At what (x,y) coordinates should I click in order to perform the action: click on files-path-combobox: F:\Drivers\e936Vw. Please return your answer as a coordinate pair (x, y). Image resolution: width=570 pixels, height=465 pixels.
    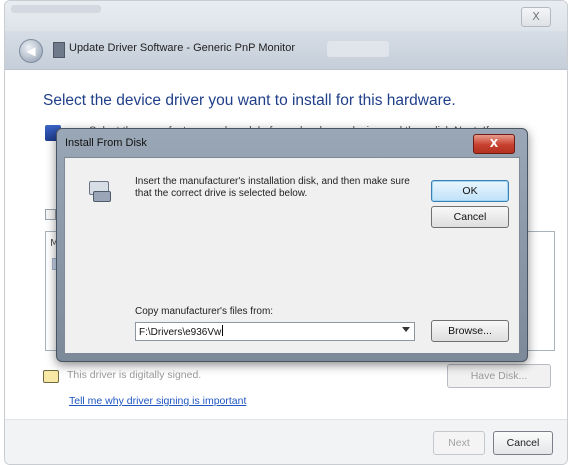
    Looking at the image, I should click on (275, 331).